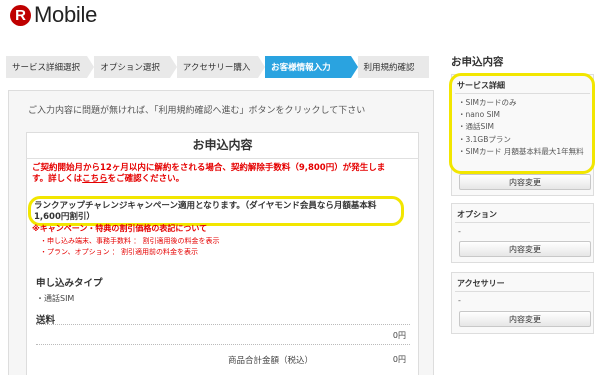 This screenshot has width=600, height=375. What do you see at coordinates (393, 67) in the screenshot?
I see `step-terms: 利用規約確認` at bounding box center [393, 67].